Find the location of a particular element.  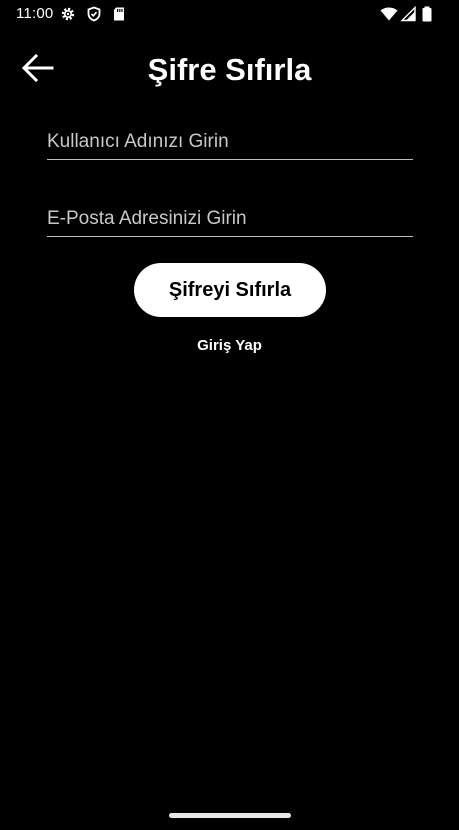

username-field is located at coordinates (230, 142).